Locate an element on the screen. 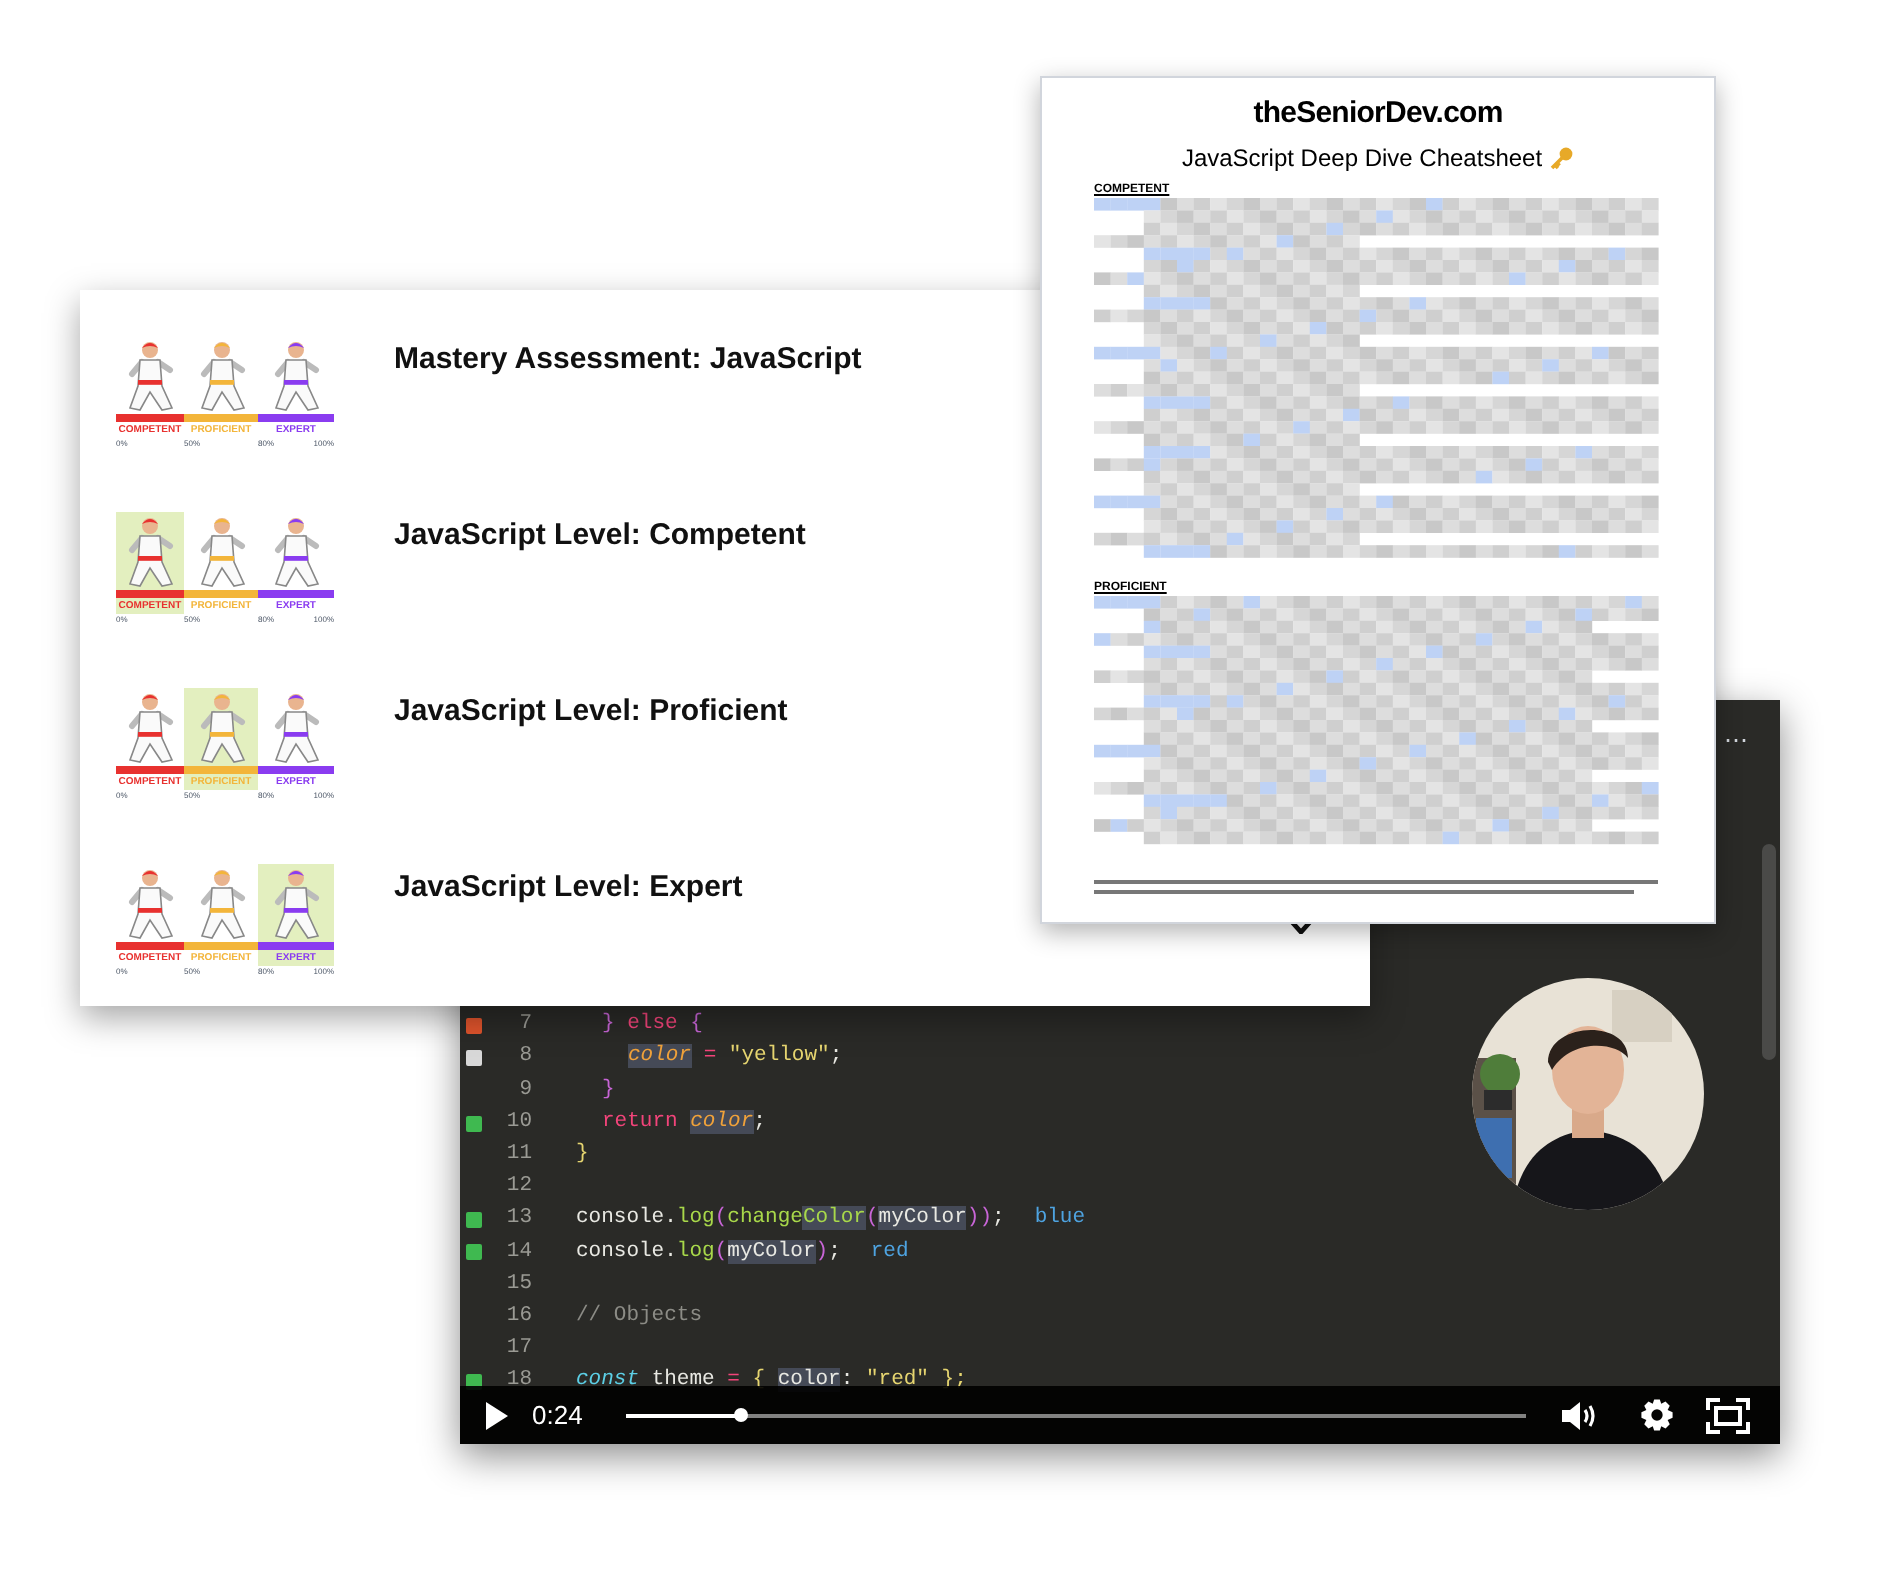 The image size is (1880, 1576). line-number: 17 is located at coordinates (519, 1349).